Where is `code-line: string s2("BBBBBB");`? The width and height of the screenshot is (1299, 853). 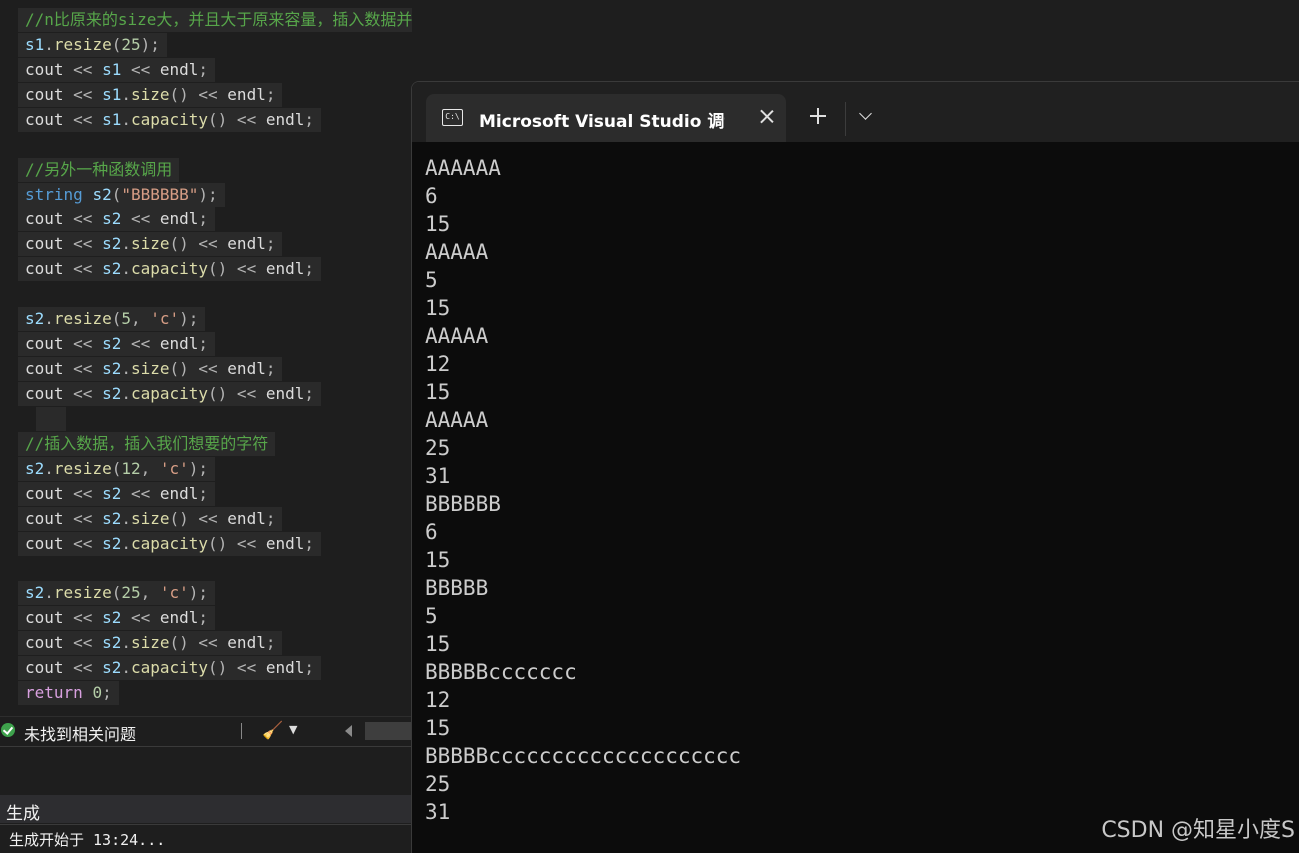
code-line: string s2("BBBBBB"); is located at coordinates (121, 194).